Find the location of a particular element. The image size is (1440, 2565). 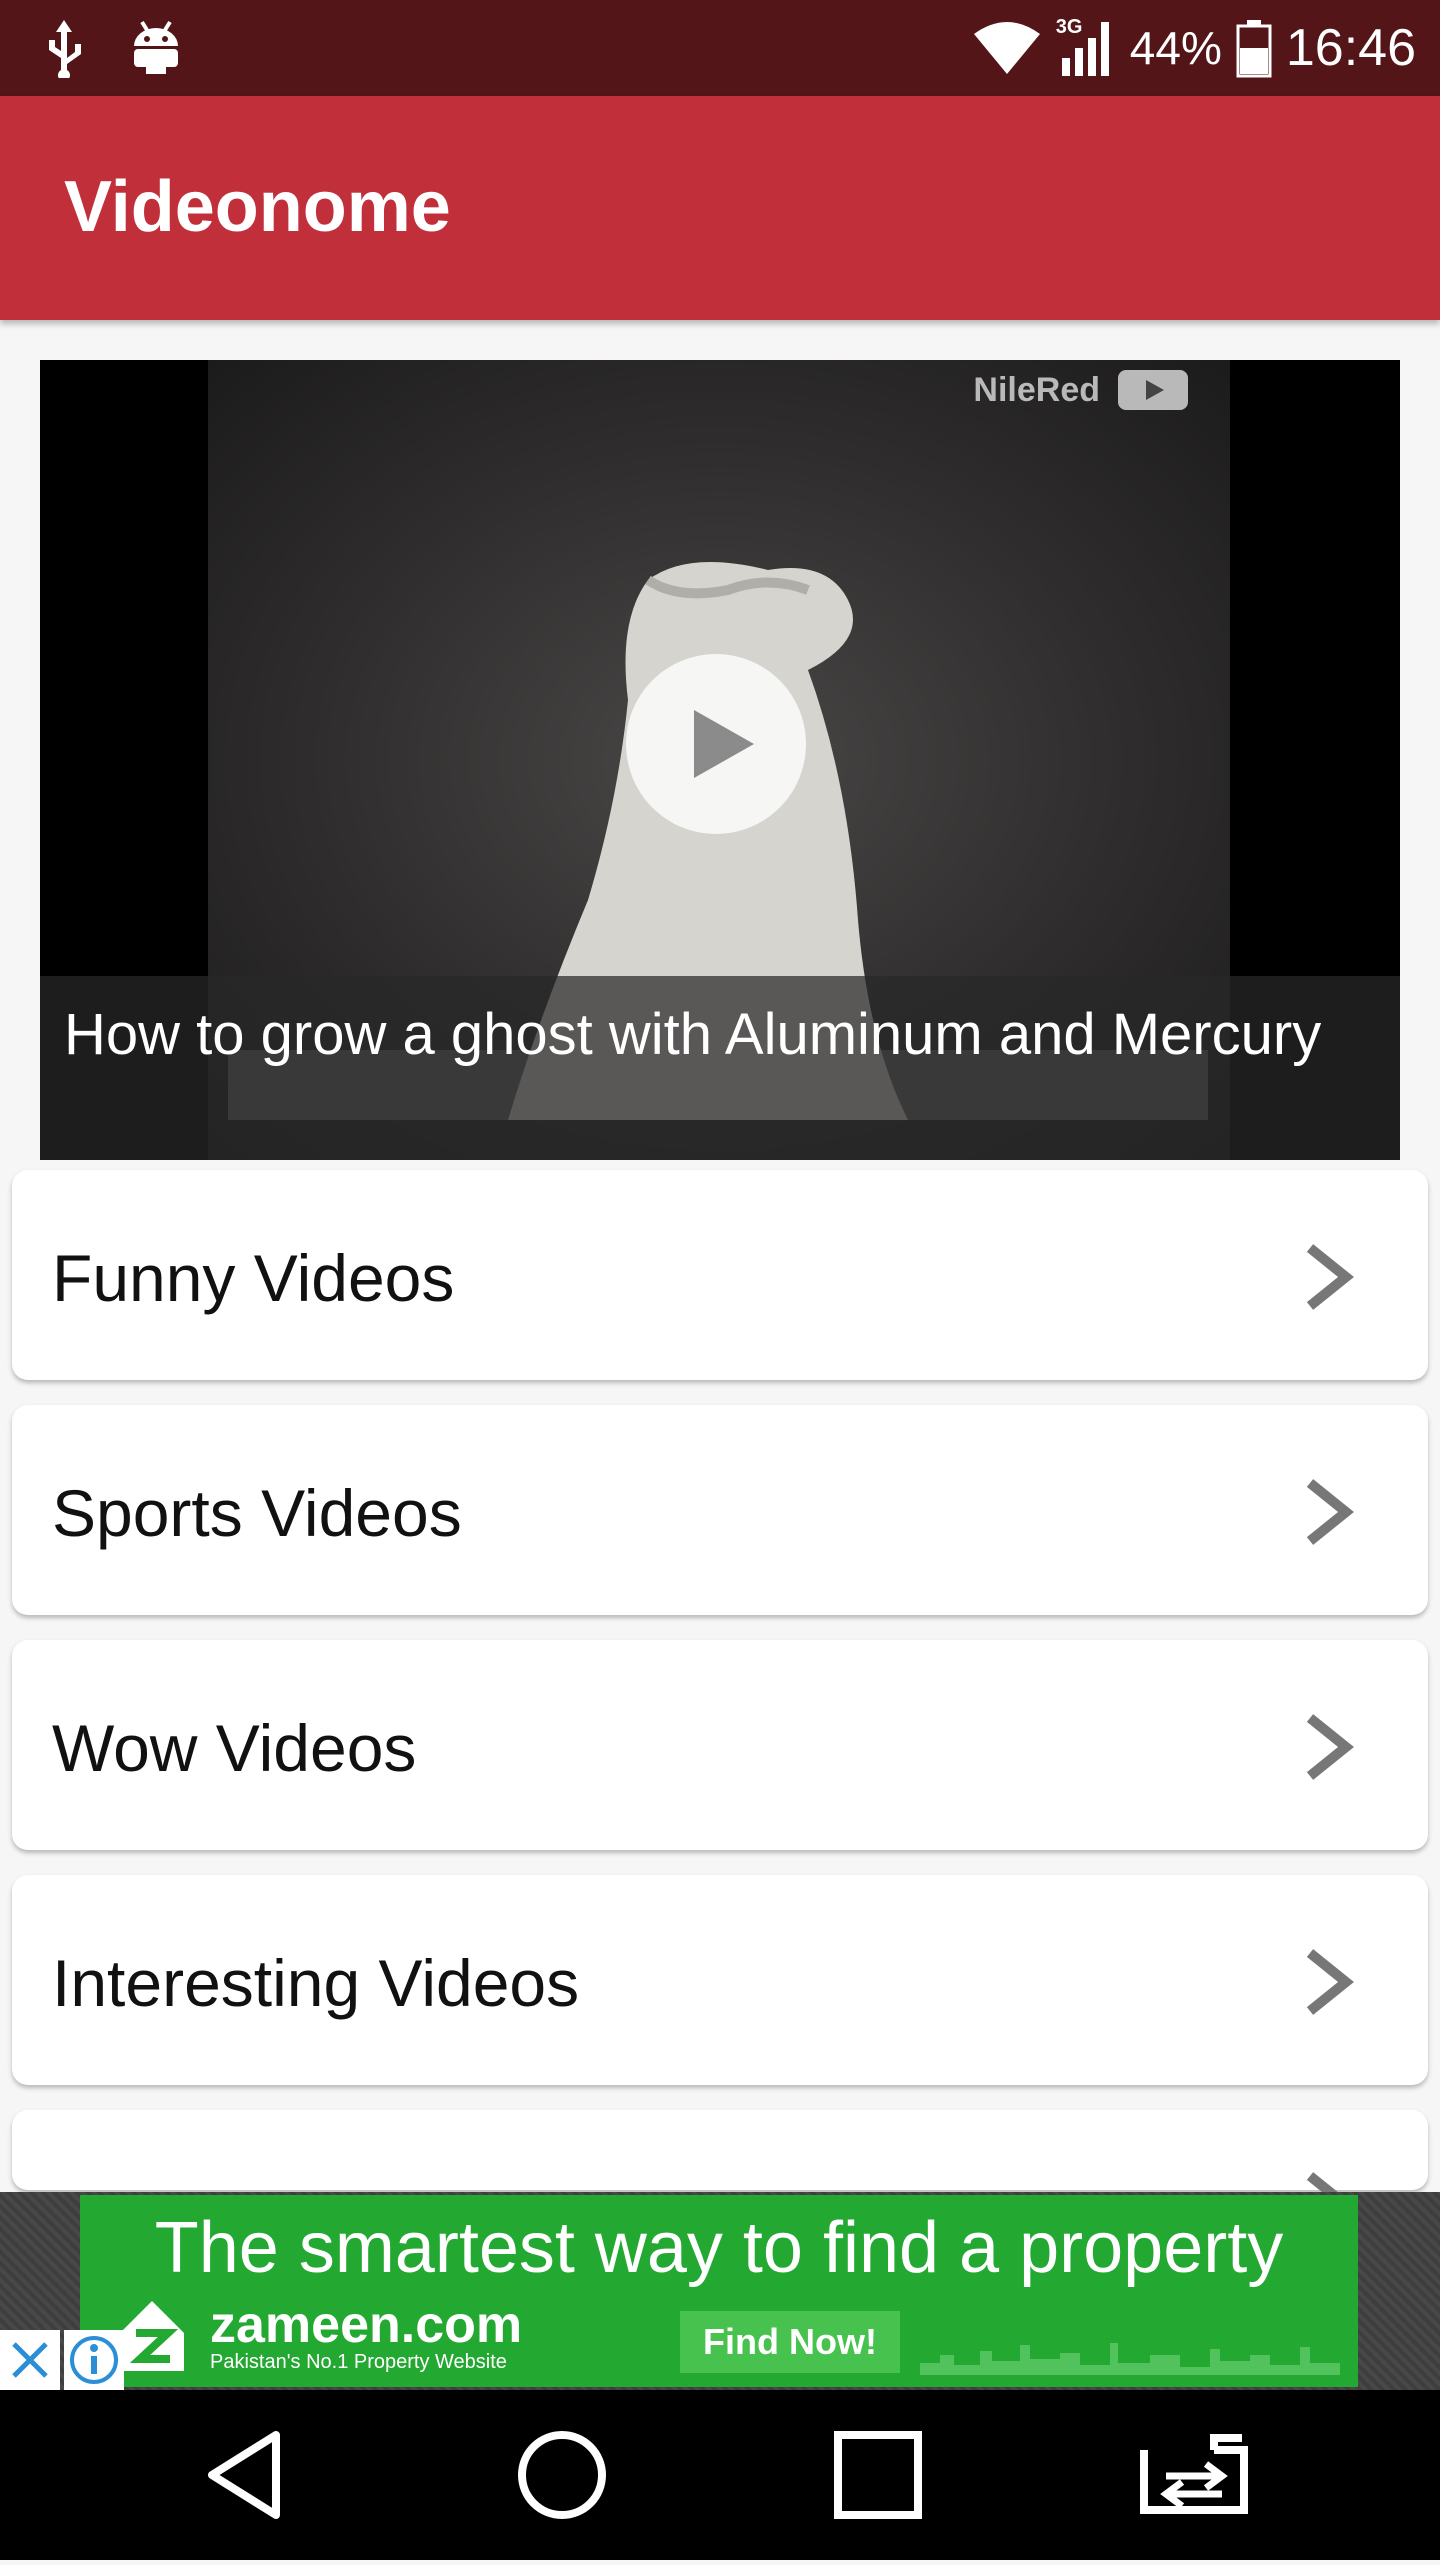

back-button is located at coordinates (246, 2475).